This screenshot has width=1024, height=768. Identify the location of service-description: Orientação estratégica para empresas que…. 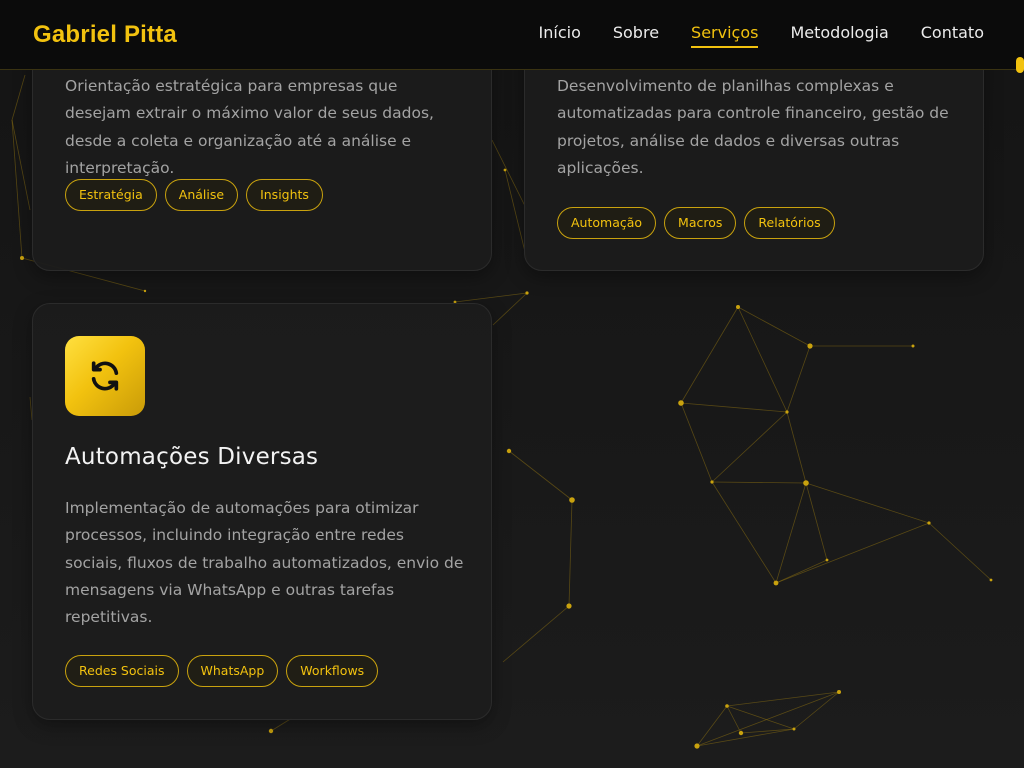
(249, 127).